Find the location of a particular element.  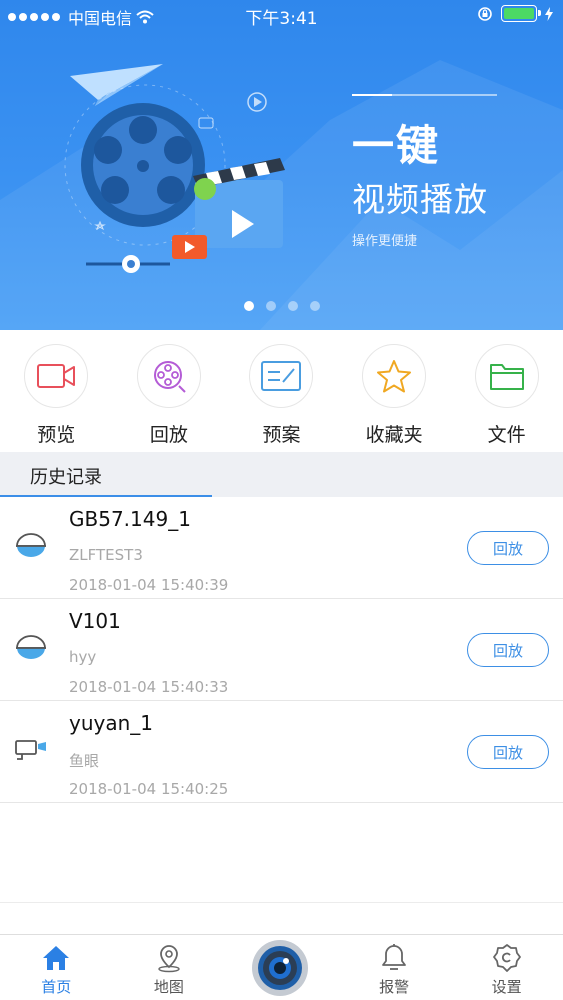

folder-icon is located at coordinates (506, 377).